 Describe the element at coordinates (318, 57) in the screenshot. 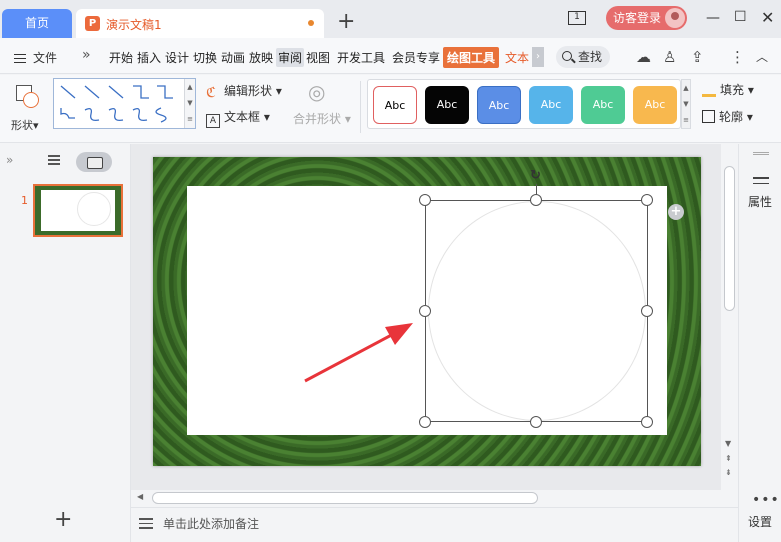

I see `menu-view: 视图` at that location.